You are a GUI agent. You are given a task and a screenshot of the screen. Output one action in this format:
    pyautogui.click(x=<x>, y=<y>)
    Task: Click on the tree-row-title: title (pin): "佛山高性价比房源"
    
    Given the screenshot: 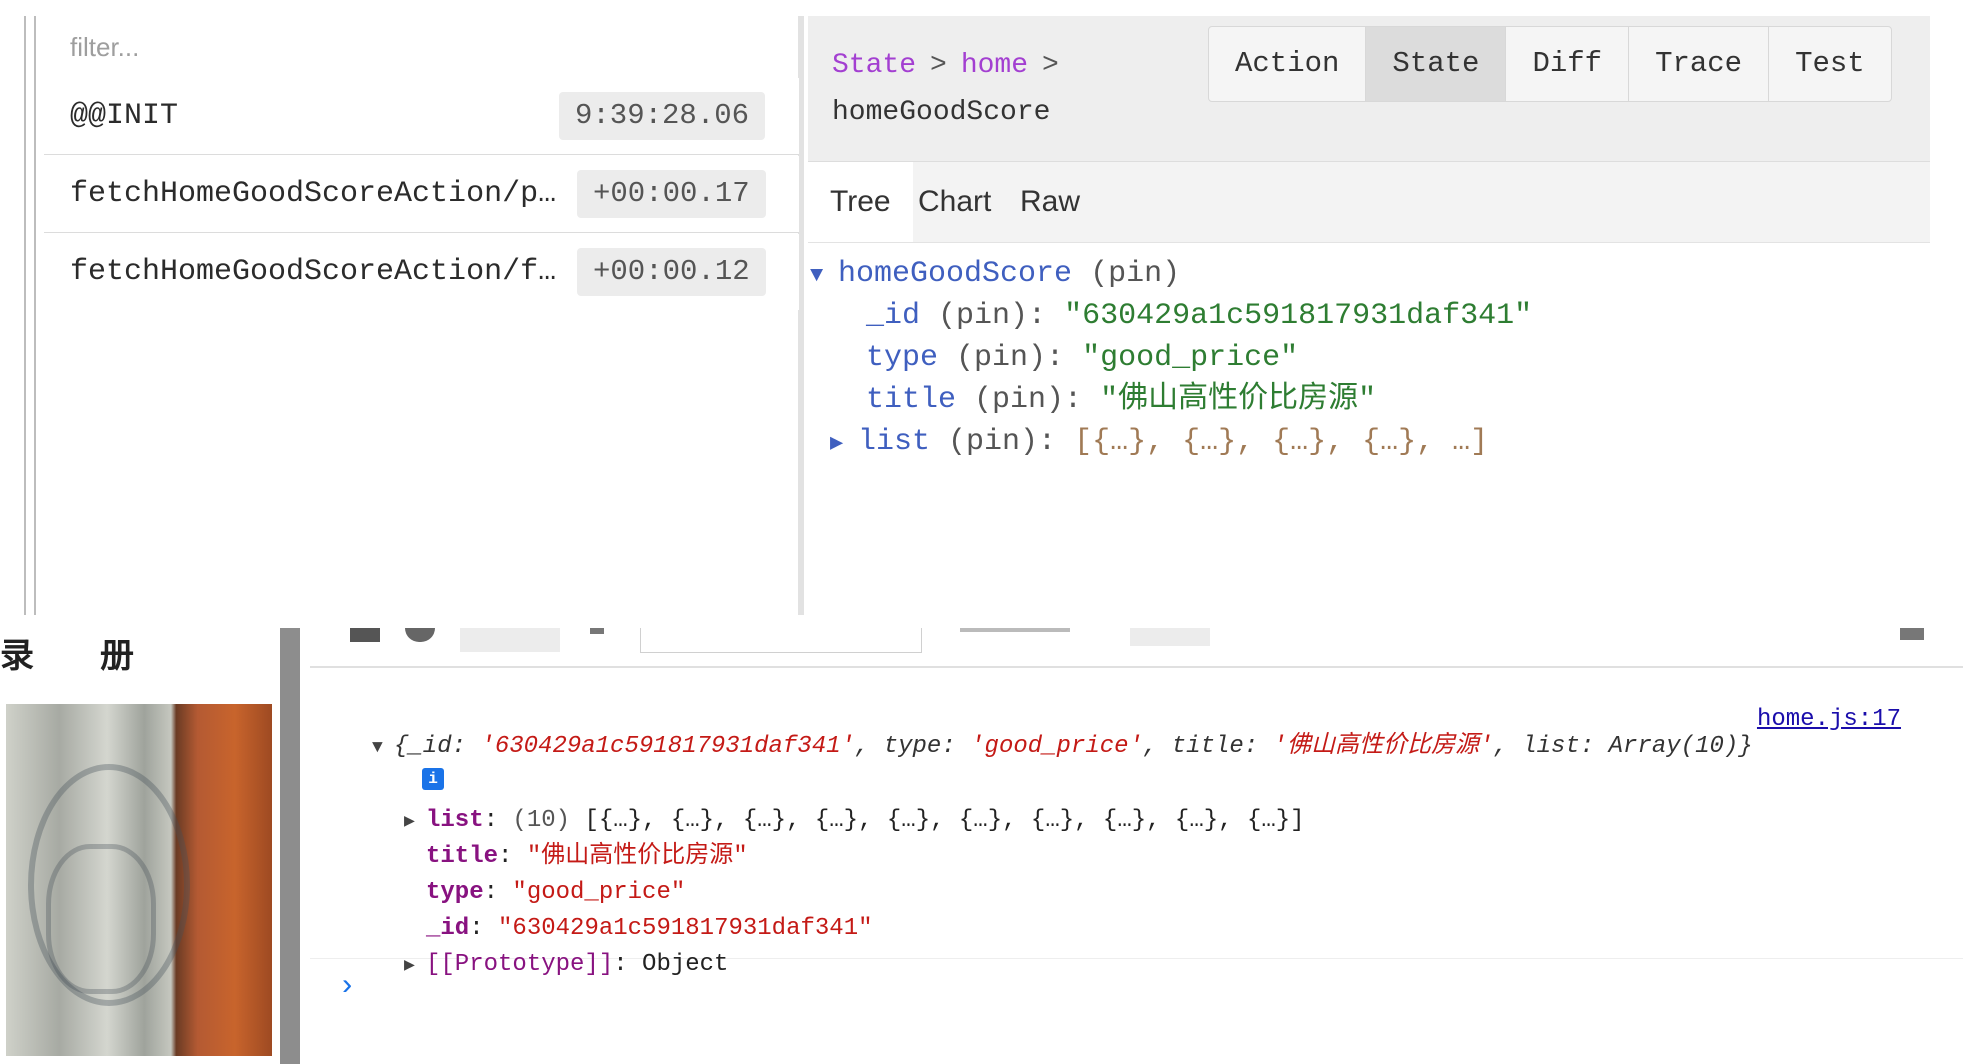 What is the action you would take?
    pyautogui.click(x=1121, y=400)
    